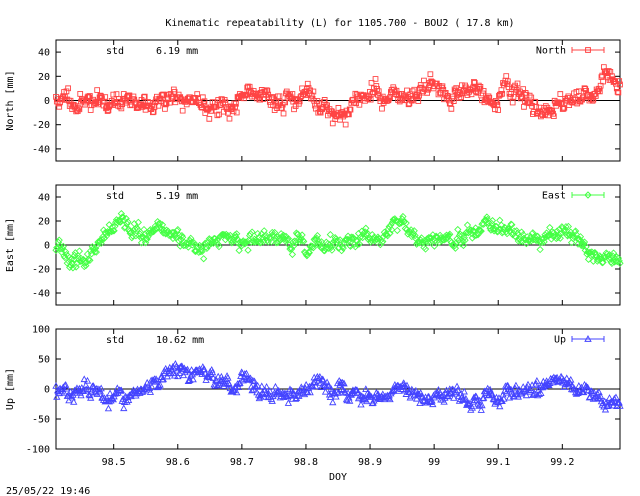 The height and width of the screenshot is (496, 640). I want to click on series-up, so click(338, 386).